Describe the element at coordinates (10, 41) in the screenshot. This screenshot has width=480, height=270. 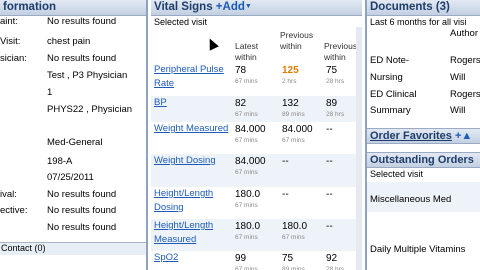
I see `info-row-label: Visit:` at that location.